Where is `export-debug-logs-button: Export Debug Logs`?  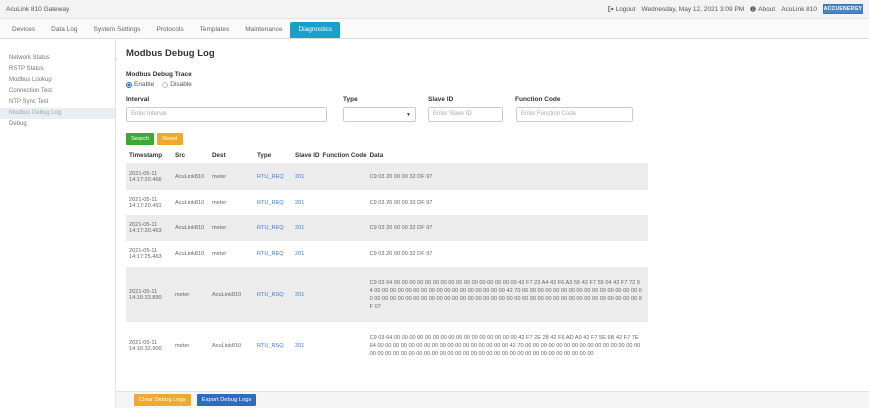 export-debug-logs-button: Export Debug Logs is located at coordinates (226, 400).